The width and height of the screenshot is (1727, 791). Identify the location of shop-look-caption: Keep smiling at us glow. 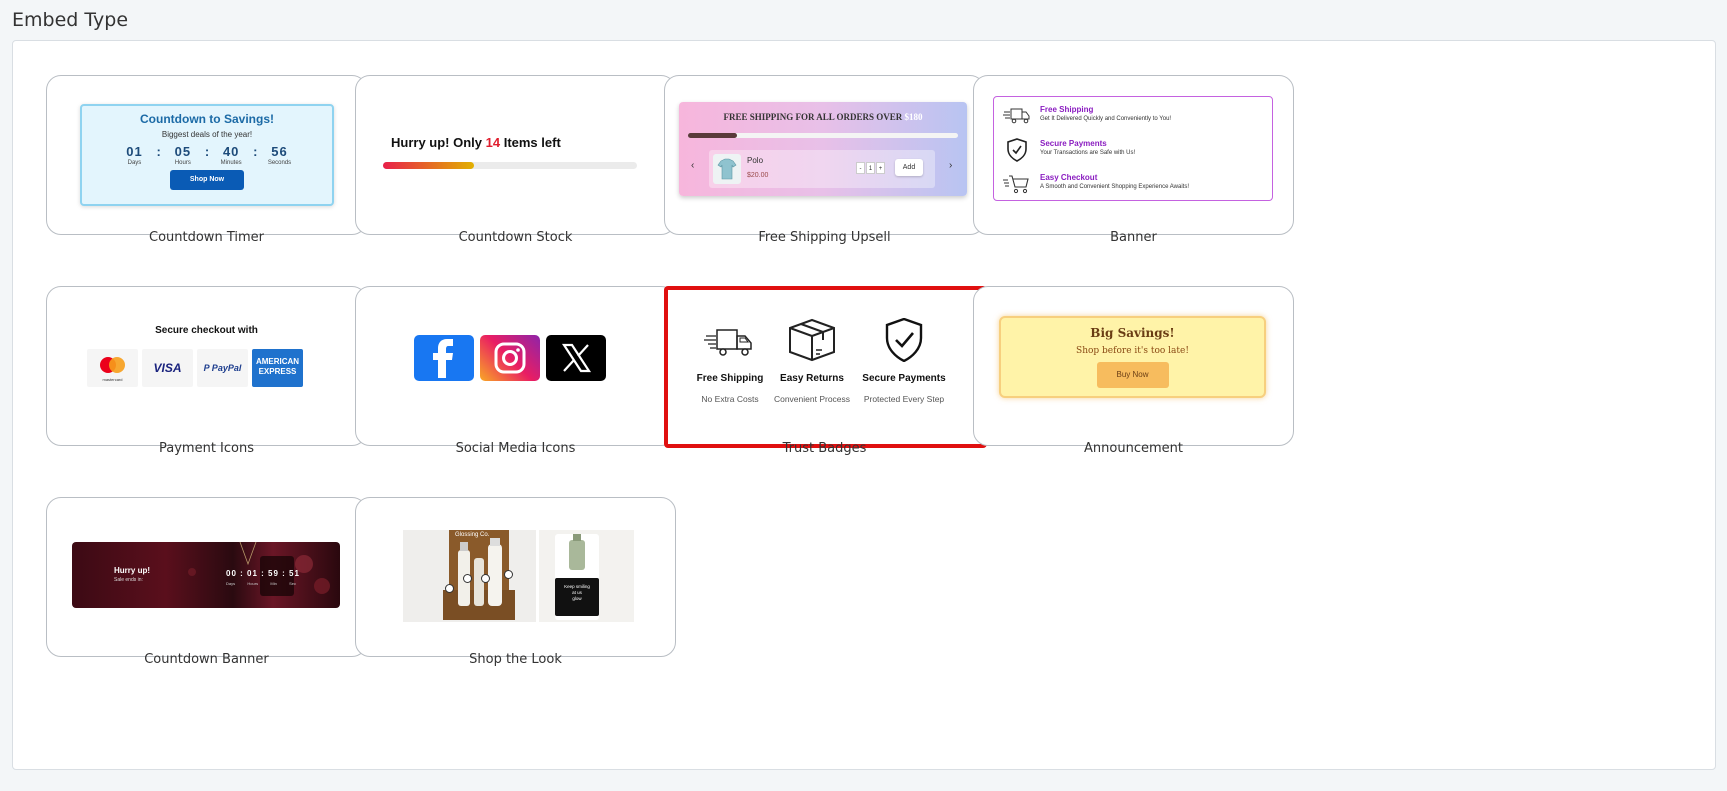
(577, 597).